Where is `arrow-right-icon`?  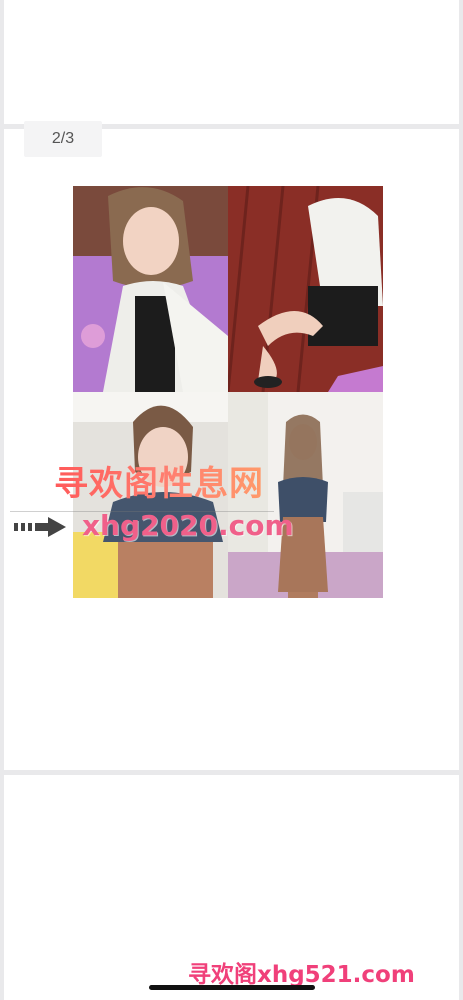
arrow-right-icon is located at coordinates (40, 527).